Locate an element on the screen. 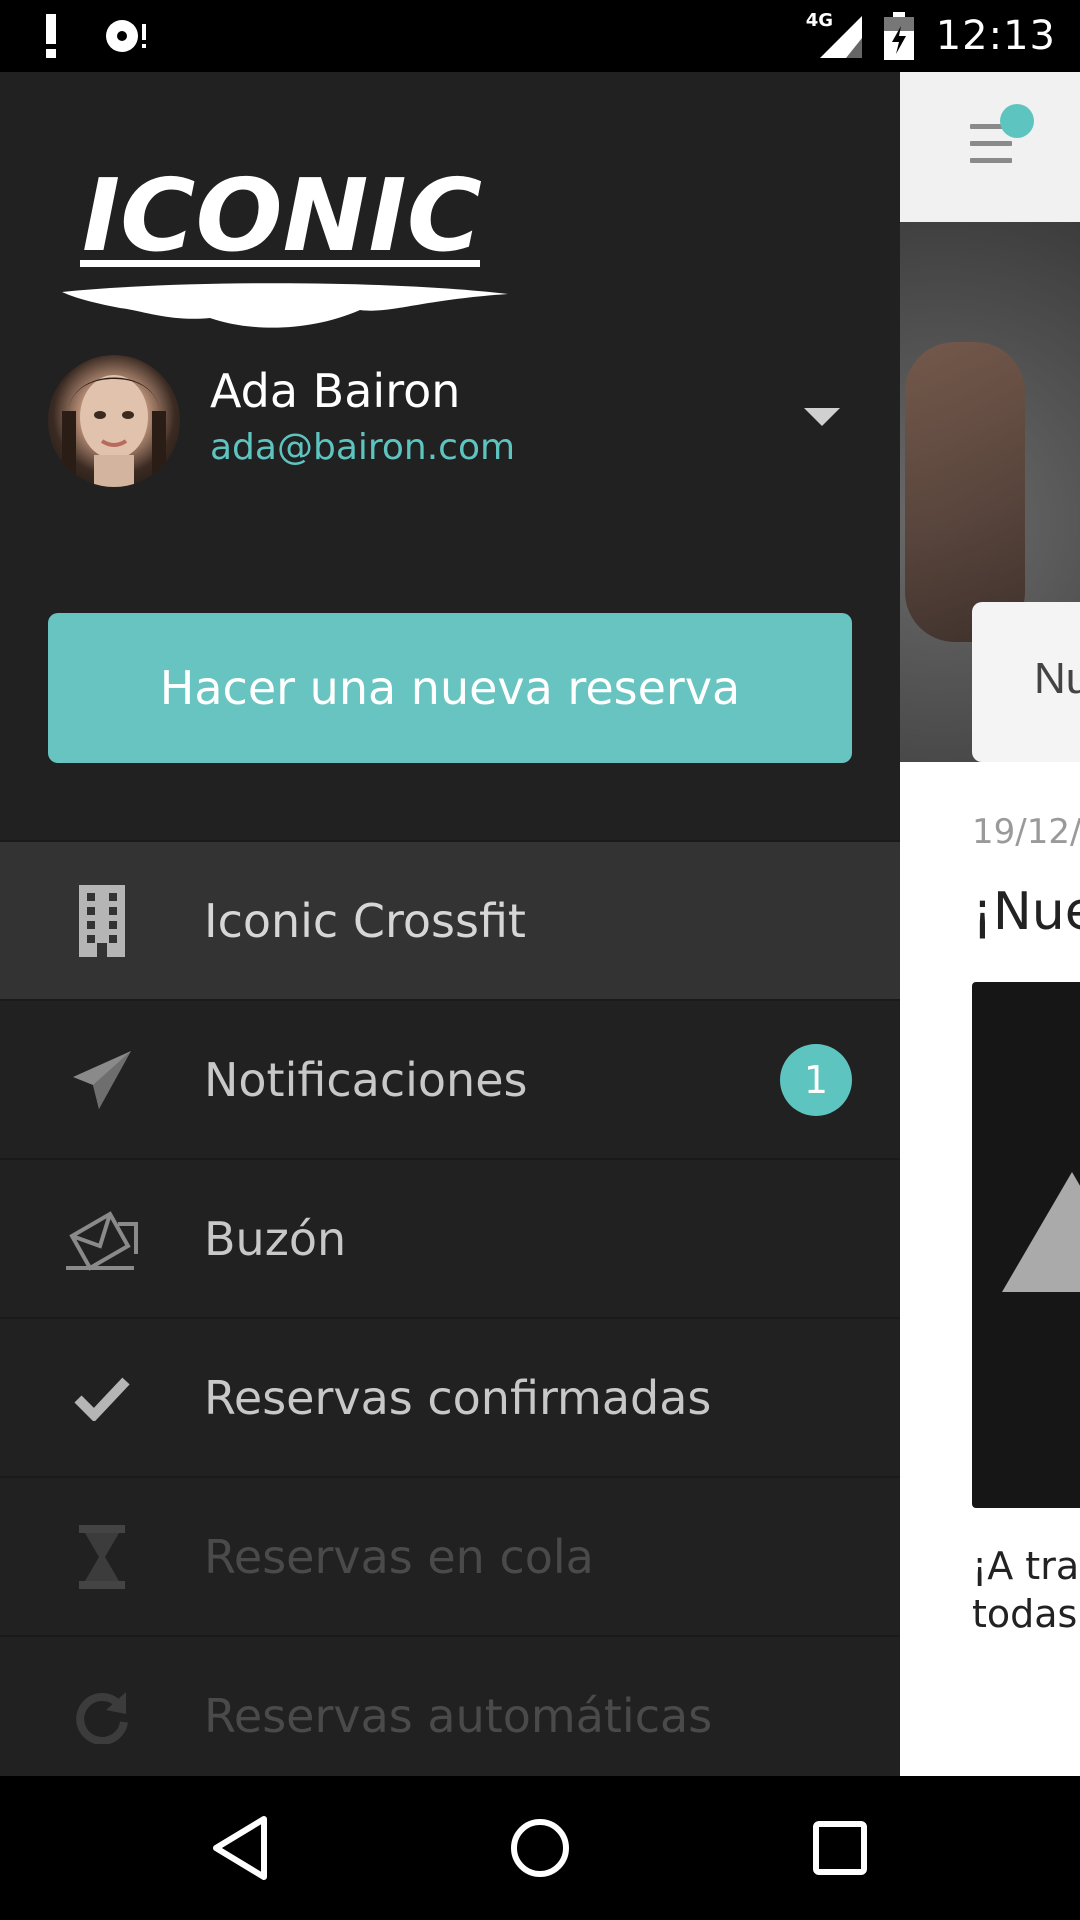 Image resolution: width=1080 pixels, height=1920 pixels. menu-item-label: Reservas en cola is located at coordinates (399, 1556).